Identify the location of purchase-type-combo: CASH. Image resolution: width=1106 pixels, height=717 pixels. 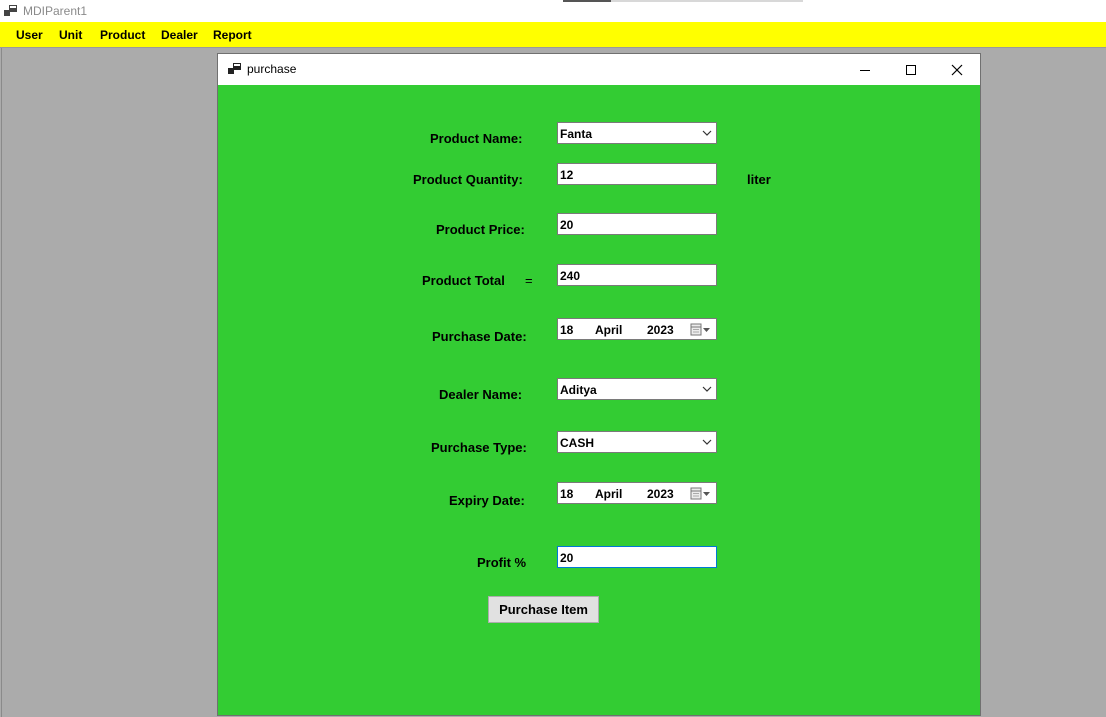
(637, 442).